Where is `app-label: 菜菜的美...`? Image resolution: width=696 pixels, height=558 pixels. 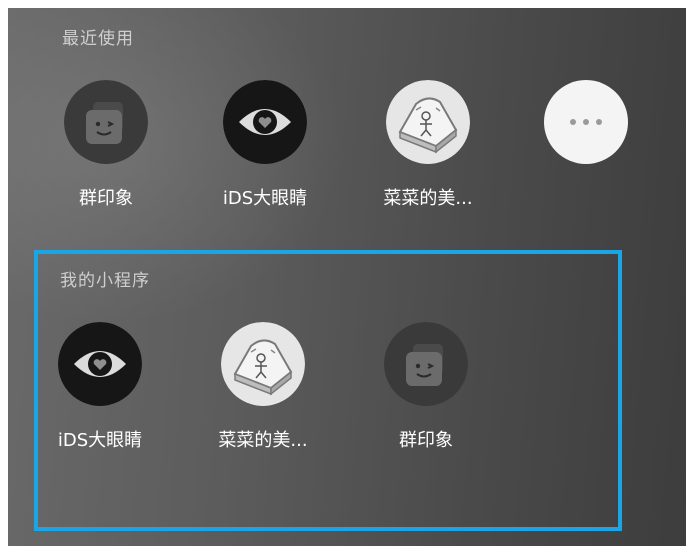 app-label: 菜菜的美... is located at coordinates (428, 198).